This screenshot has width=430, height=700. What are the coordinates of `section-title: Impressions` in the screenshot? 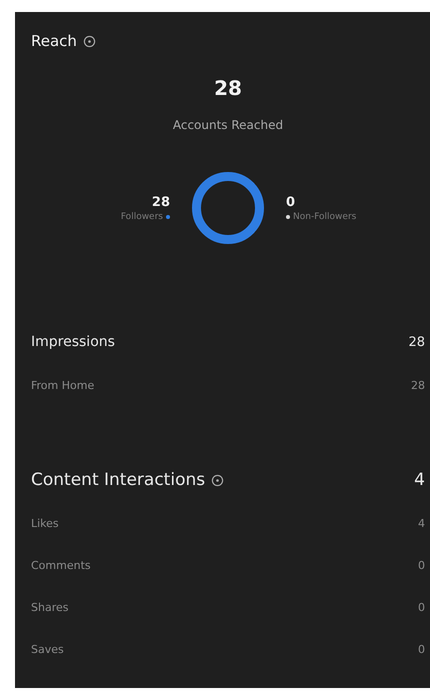 It's located at (73, 342).